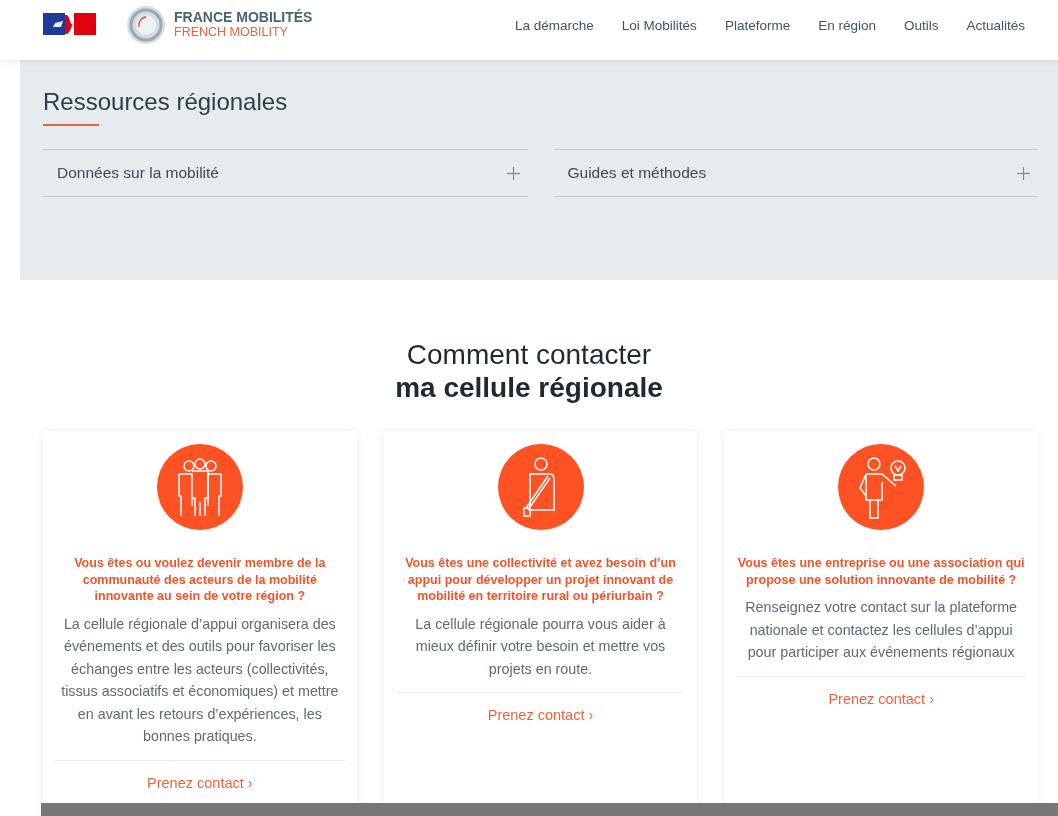  I want to click on people-group-icon, so click(199, 487).